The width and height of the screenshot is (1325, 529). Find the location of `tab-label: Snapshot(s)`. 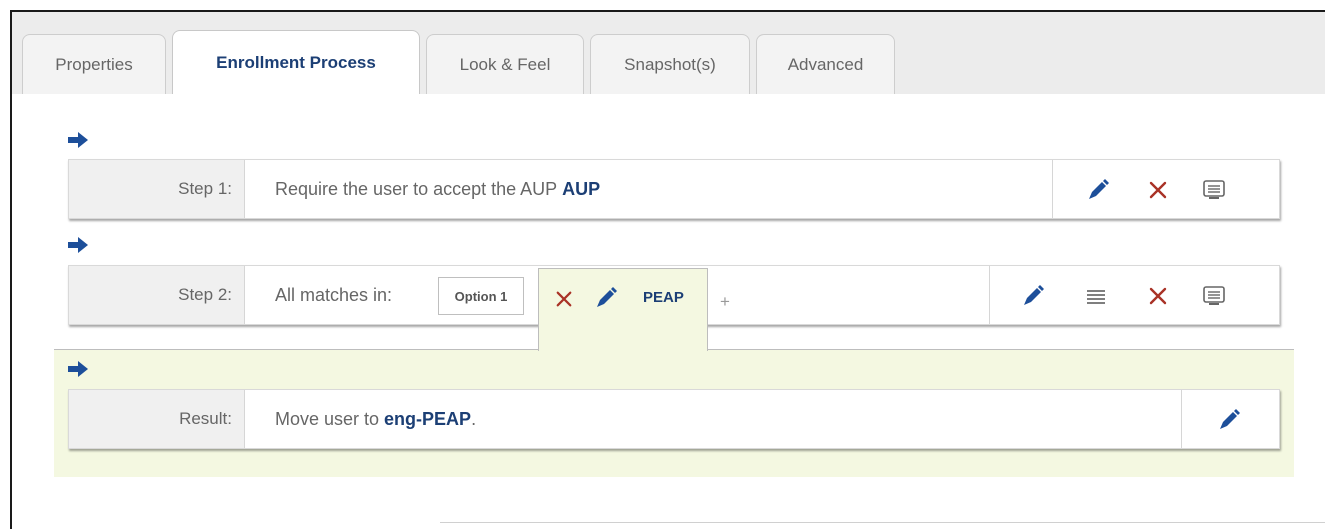

tab-label: Snapshot(s) is located at coordinates (670, 64).